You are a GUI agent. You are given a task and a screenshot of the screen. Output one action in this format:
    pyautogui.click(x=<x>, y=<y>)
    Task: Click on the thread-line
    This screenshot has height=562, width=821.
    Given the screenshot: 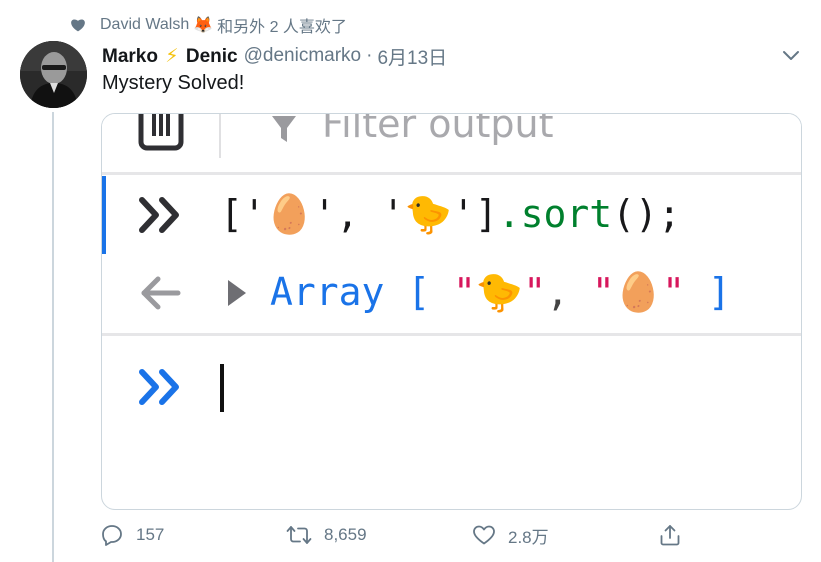 What is the action you would take?
    pyautogui.click(x=53, y=337)
    